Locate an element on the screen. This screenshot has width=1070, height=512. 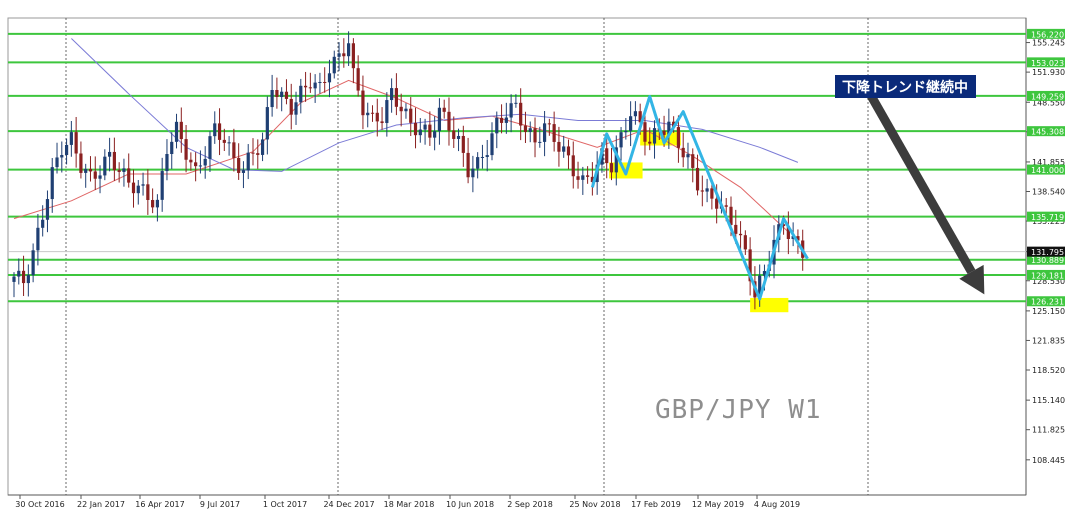
level-label: 135.719 is located at coordinates (1047, 217).